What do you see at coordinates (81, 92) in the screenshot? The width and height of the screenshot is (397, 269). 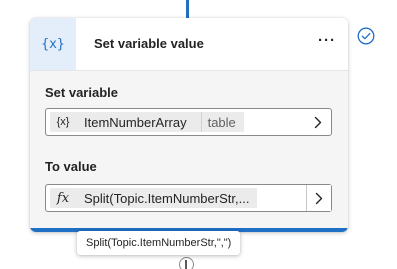 I see `set-variable-label: Set variable` at bounding box center [81, 92].